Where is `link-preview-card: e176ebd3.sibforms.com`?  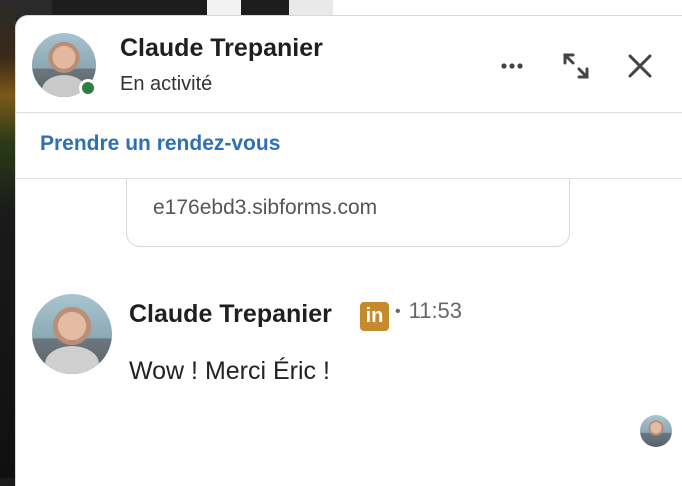
link-preview-card: e176ebd3.sibforms.com is located at coordinates (348, 213).